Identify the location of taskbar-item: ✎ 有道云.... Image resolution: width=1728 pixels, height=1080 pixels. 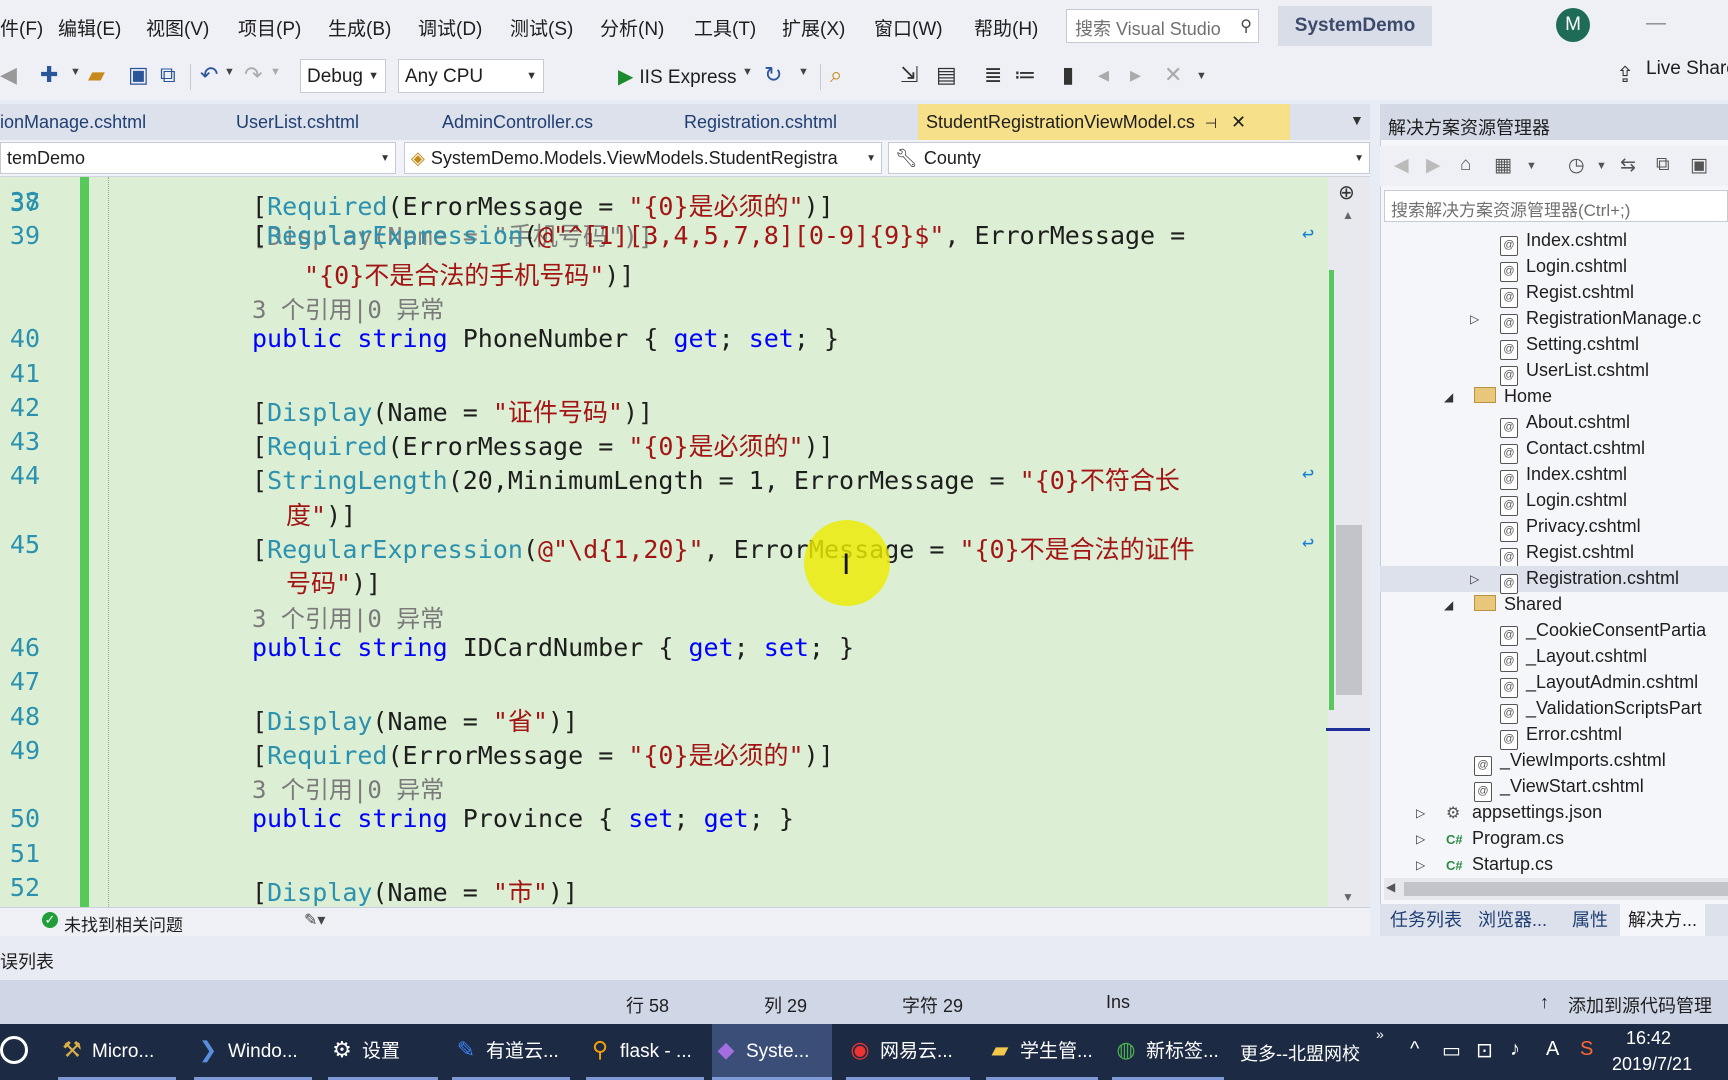
(511, 1052).